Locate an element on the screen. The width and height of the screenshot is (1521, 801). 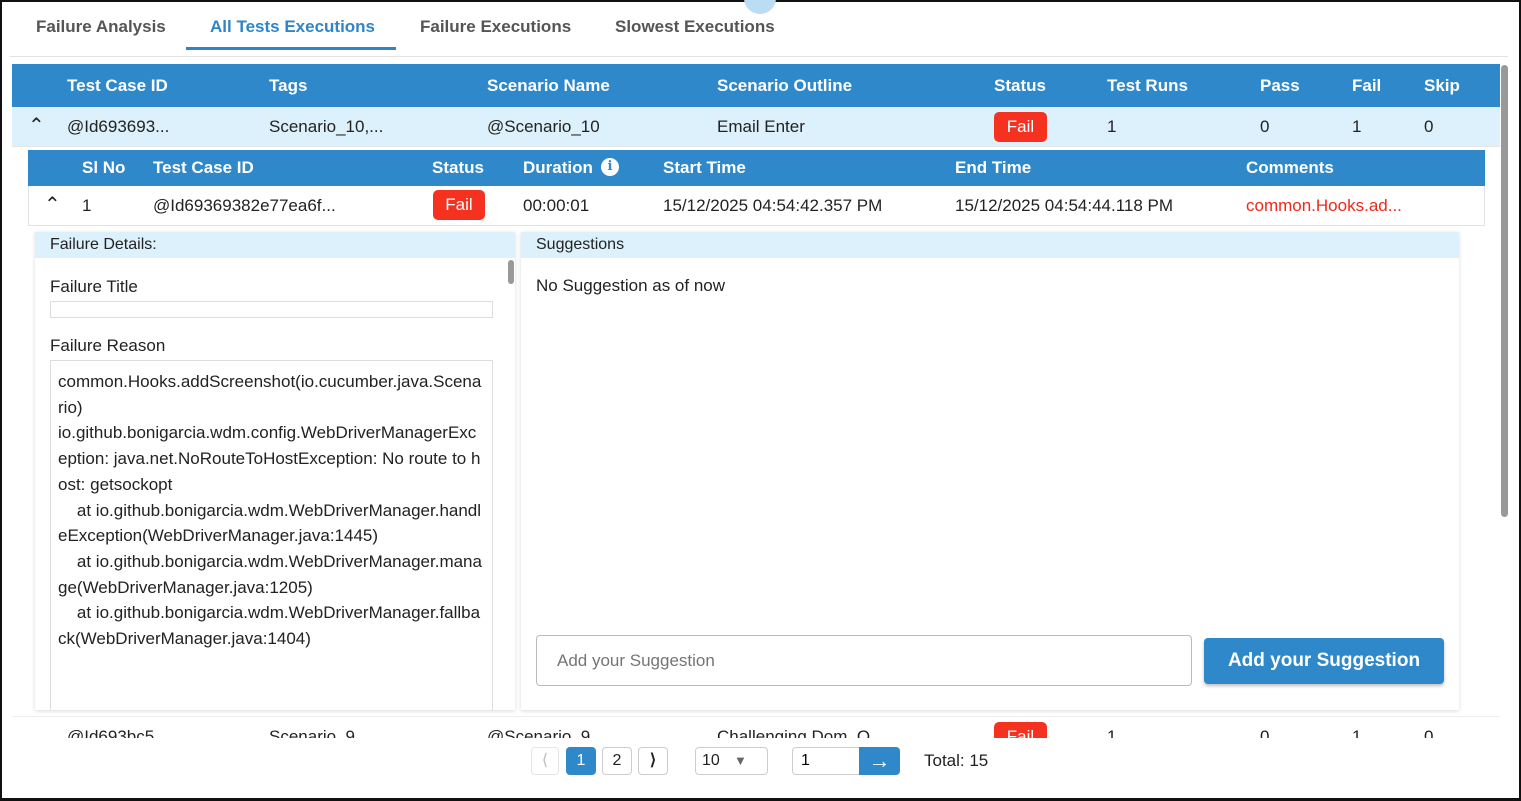
add-suggestion-button: Add your Suggestion is located at coordinates (1324, 661).